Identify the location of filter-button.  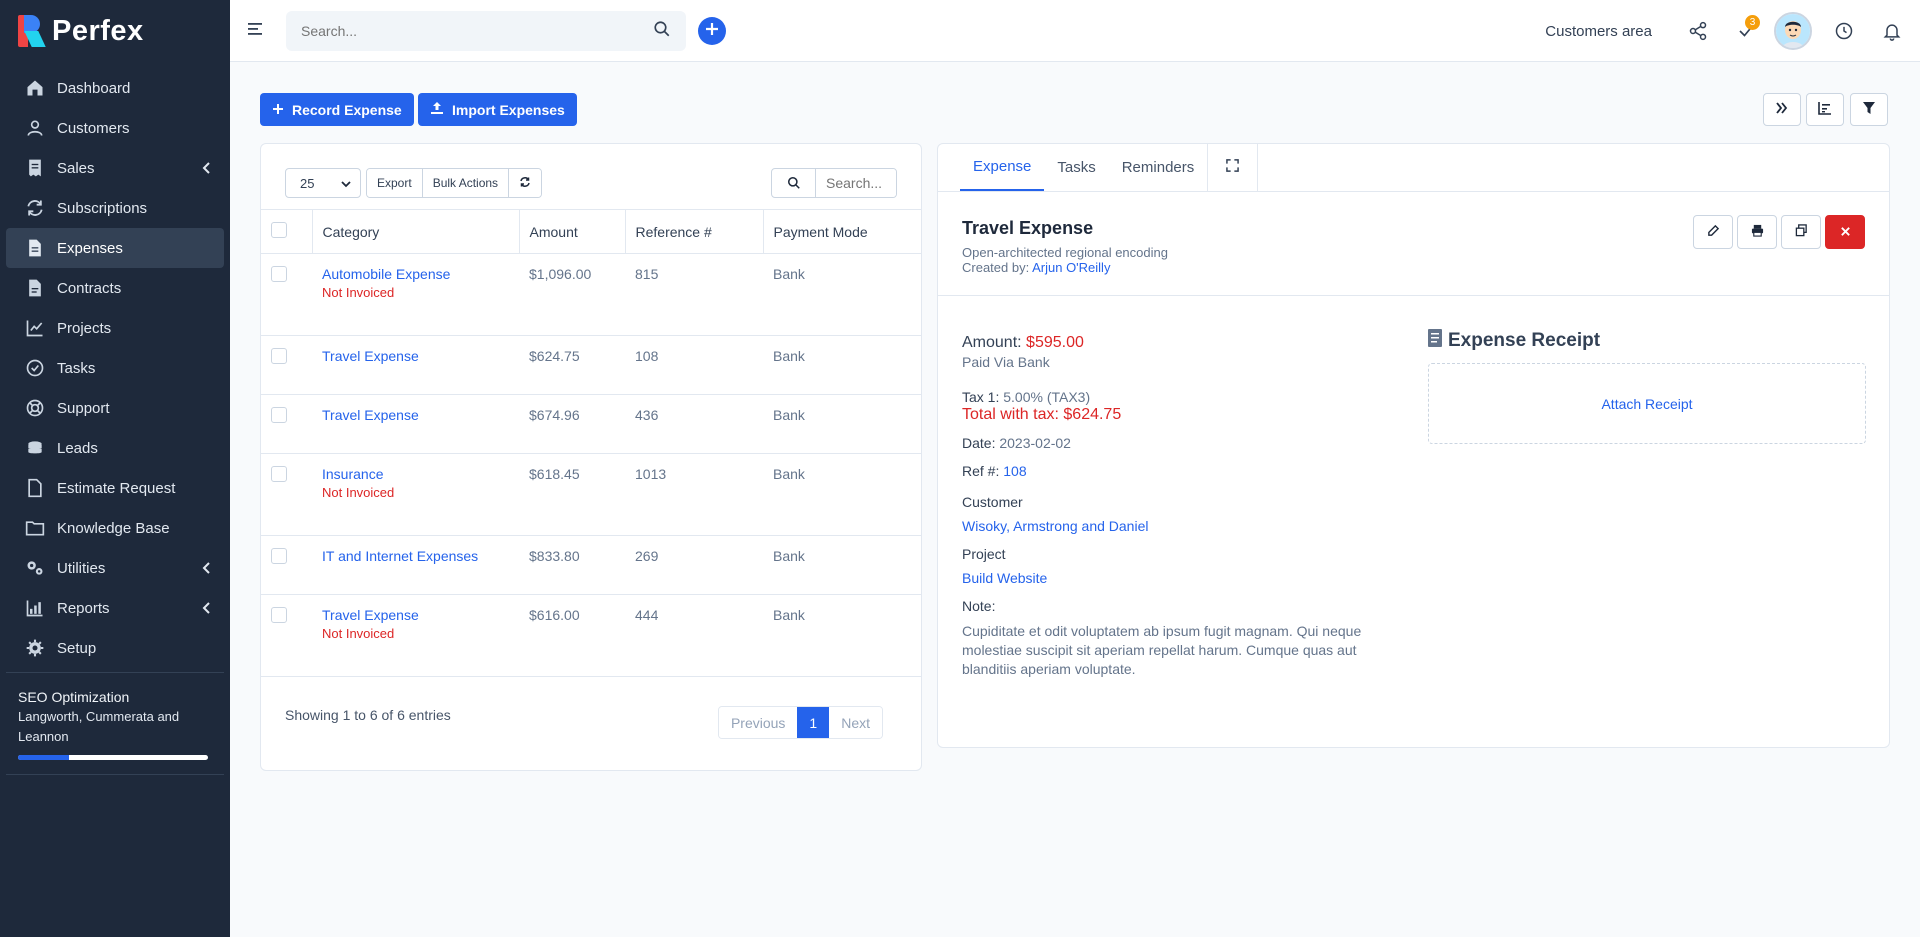
(1869, 109).